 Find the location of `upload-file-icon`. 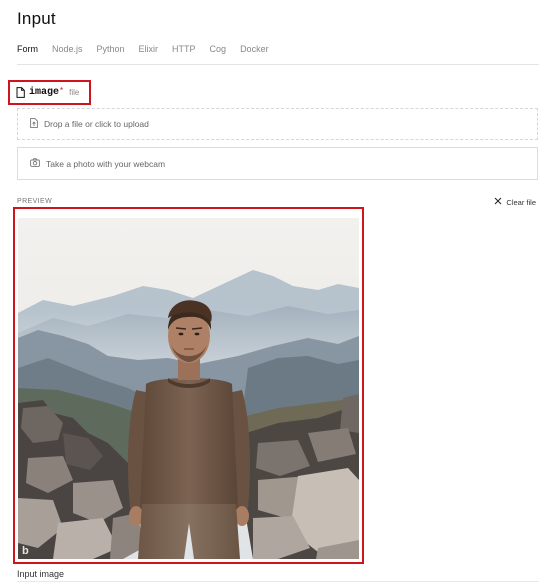

upload-file-icon is located at coordinates (34, 124).